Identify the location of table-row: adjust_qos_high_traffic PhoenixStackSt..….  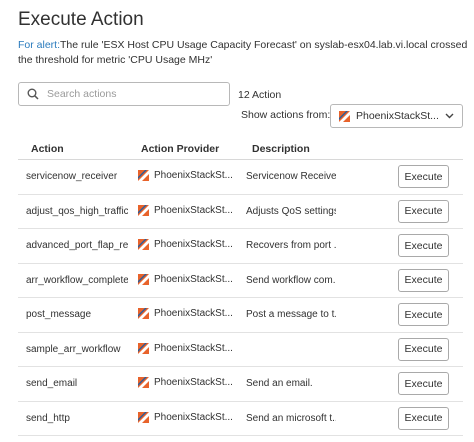
(240, 212).